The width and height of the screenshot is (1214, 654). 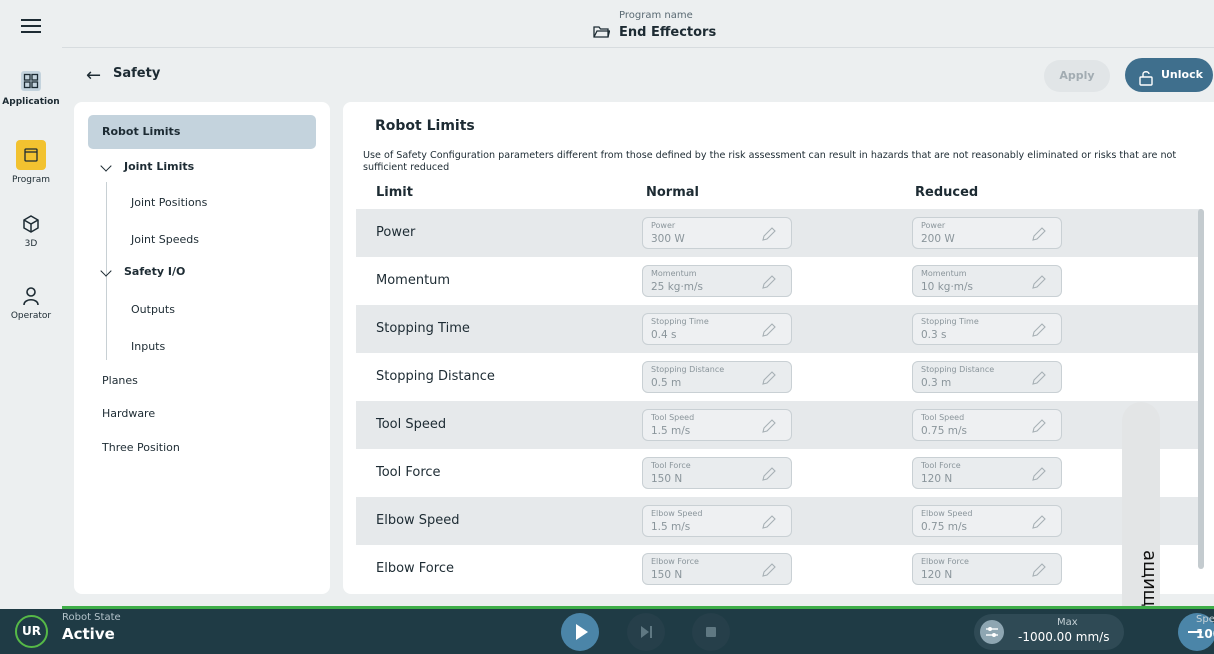 What do you see at coordinates (88, 634) in the screenshot?
I see `robot-state-value: Active` at bounding box center [88, 634].